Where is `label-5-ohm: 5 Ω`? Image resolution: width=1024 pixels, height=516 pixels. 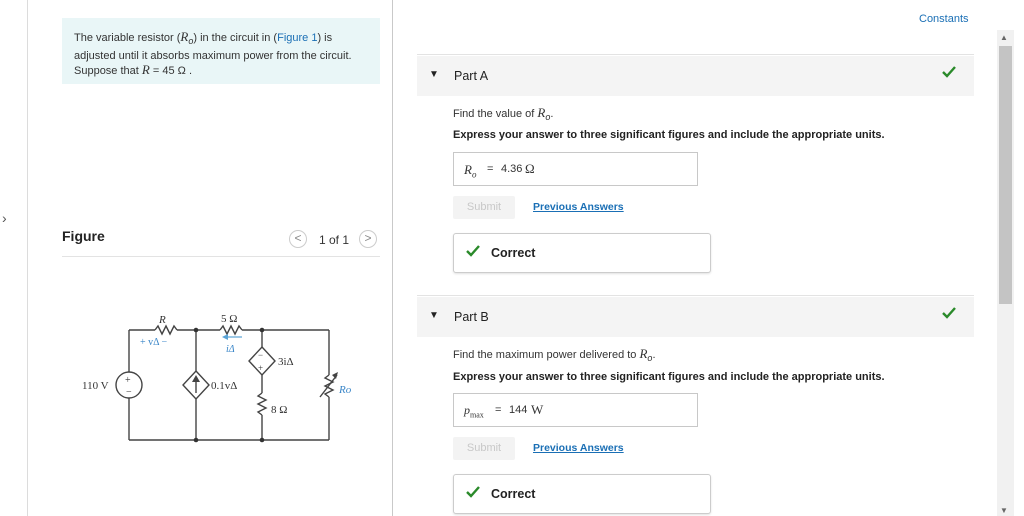 label-5-ohm: 5 Ω is located at coordinates (229, 319).